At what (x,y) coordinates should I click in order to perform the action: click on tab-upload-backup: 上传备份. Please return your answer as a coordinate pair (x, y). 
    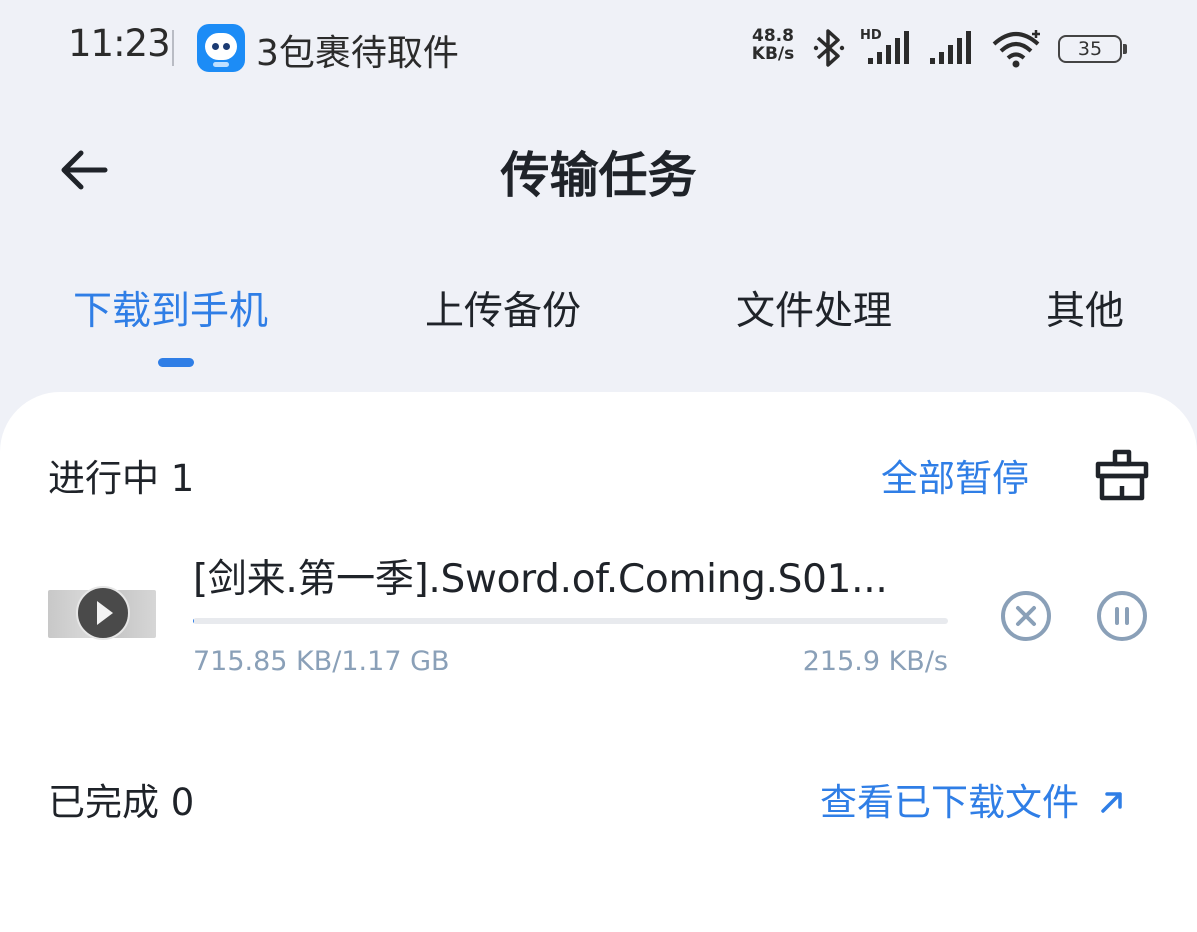
    Looking at the image, I should click on (503, 308).